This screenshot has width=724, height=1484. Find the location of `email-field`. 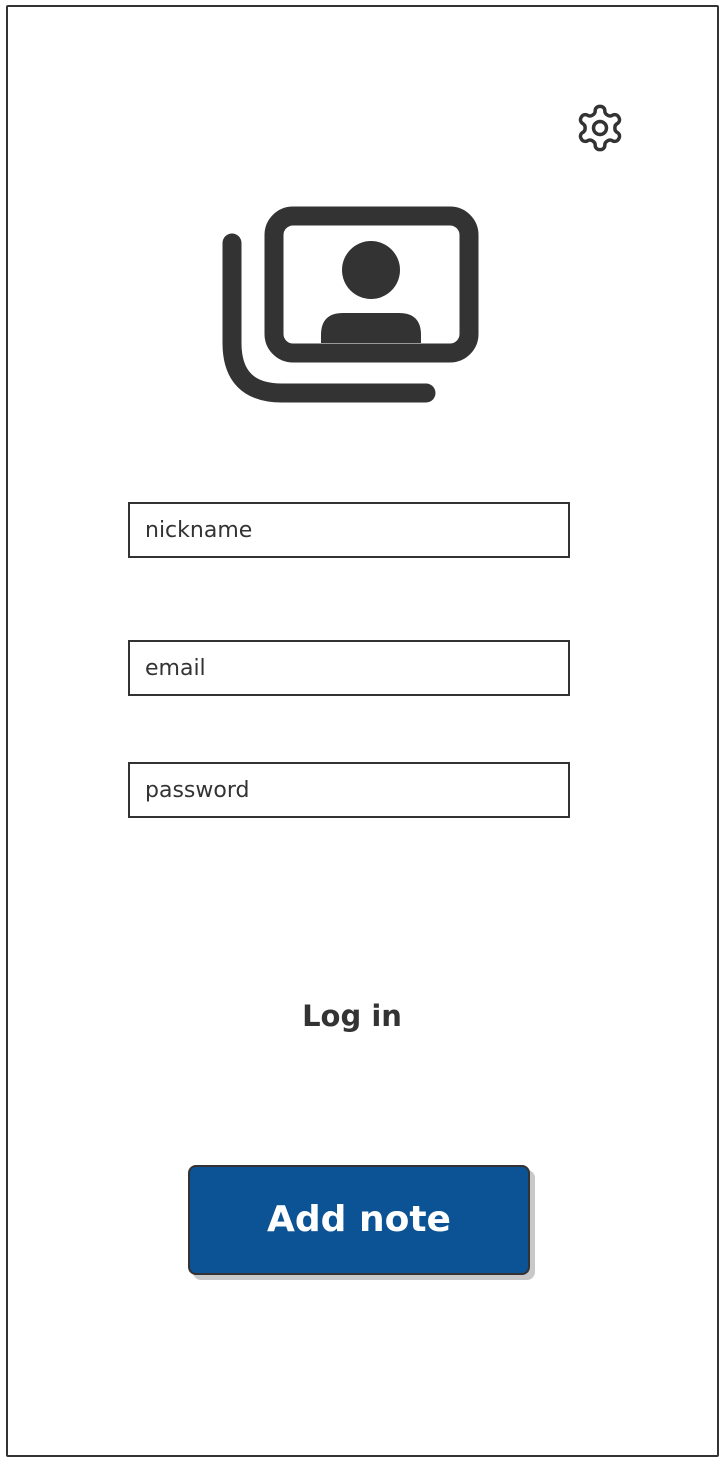

email-field is located at coordinates (349, 668).